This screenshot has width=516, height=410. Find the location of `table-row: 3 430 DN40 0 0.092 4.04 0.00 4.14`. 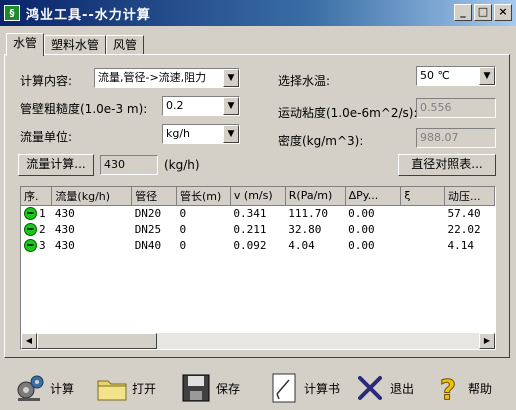

table-row: 3 430 DN40 0 0.092 4.04 0.00 4.14 is located at coordinates (258, 245).